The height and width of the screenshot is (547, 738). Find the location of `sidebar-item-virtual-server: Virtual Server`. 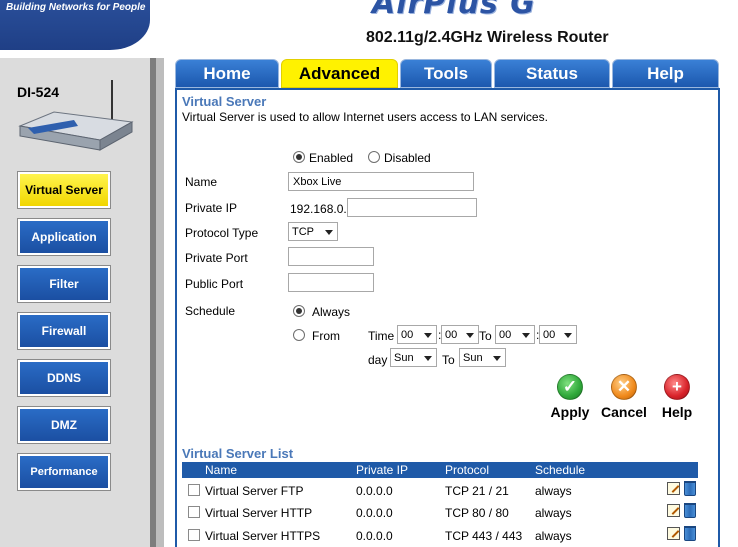

sidebar-item-virtual-server: Virtual Server is located at coordinates (64, 190).